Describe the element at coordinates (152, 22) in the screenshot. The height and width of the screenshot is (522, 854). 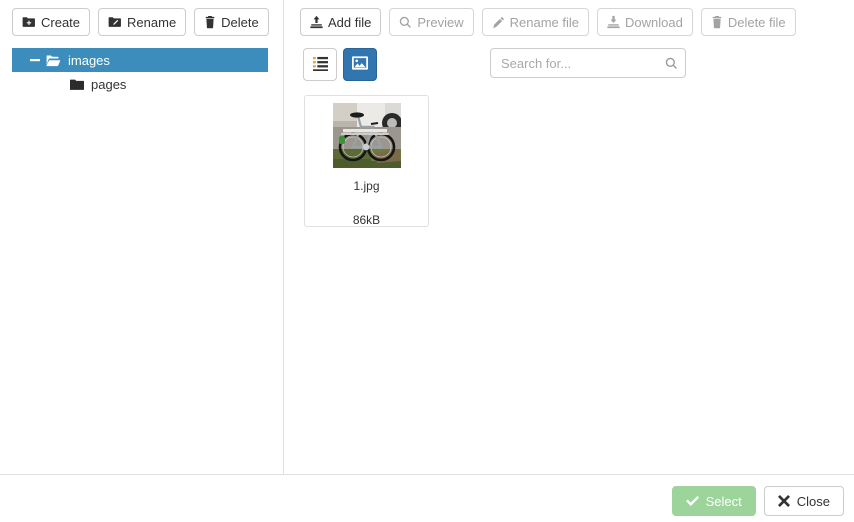
I see `rename-folder-label: Rename` at that location.